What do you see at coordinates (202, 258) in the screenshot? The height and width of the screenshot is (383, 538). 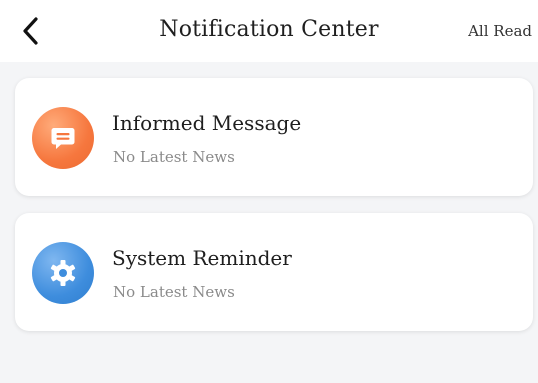 I see `notification-title: System Reminder` at bounding box center [202, 258].